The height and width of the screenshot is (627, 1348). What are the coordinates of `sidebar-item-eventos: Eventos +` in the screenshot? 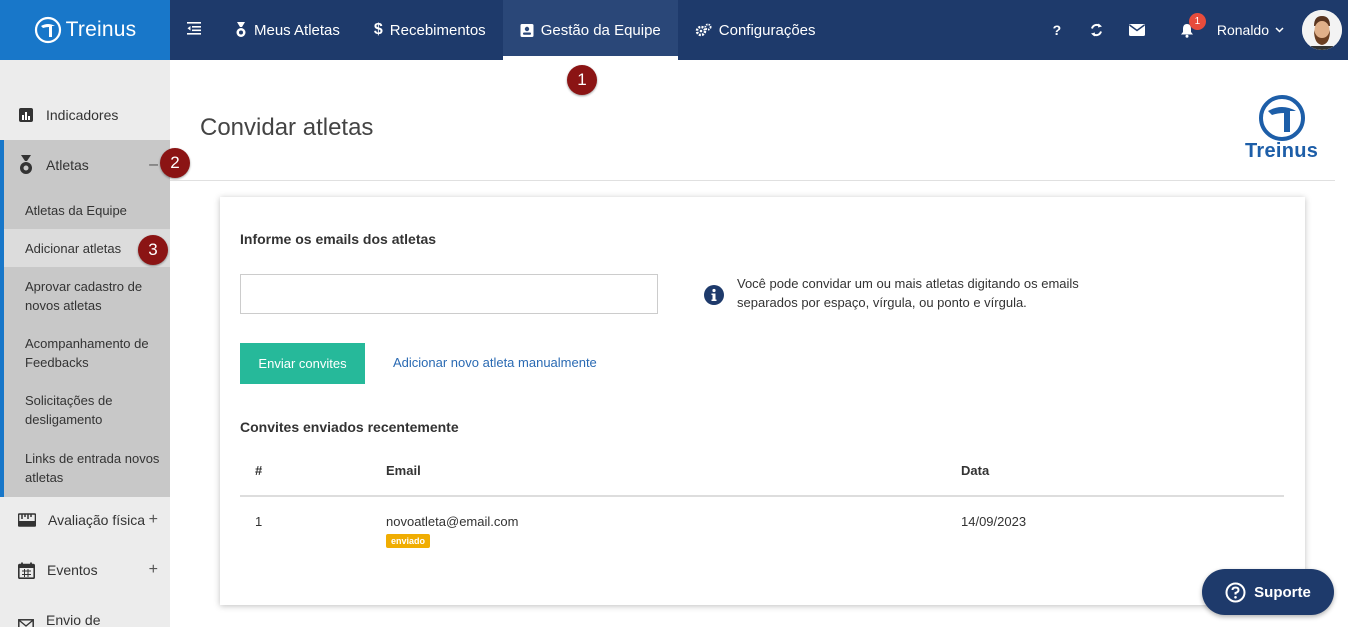 It's located at (85, 570).